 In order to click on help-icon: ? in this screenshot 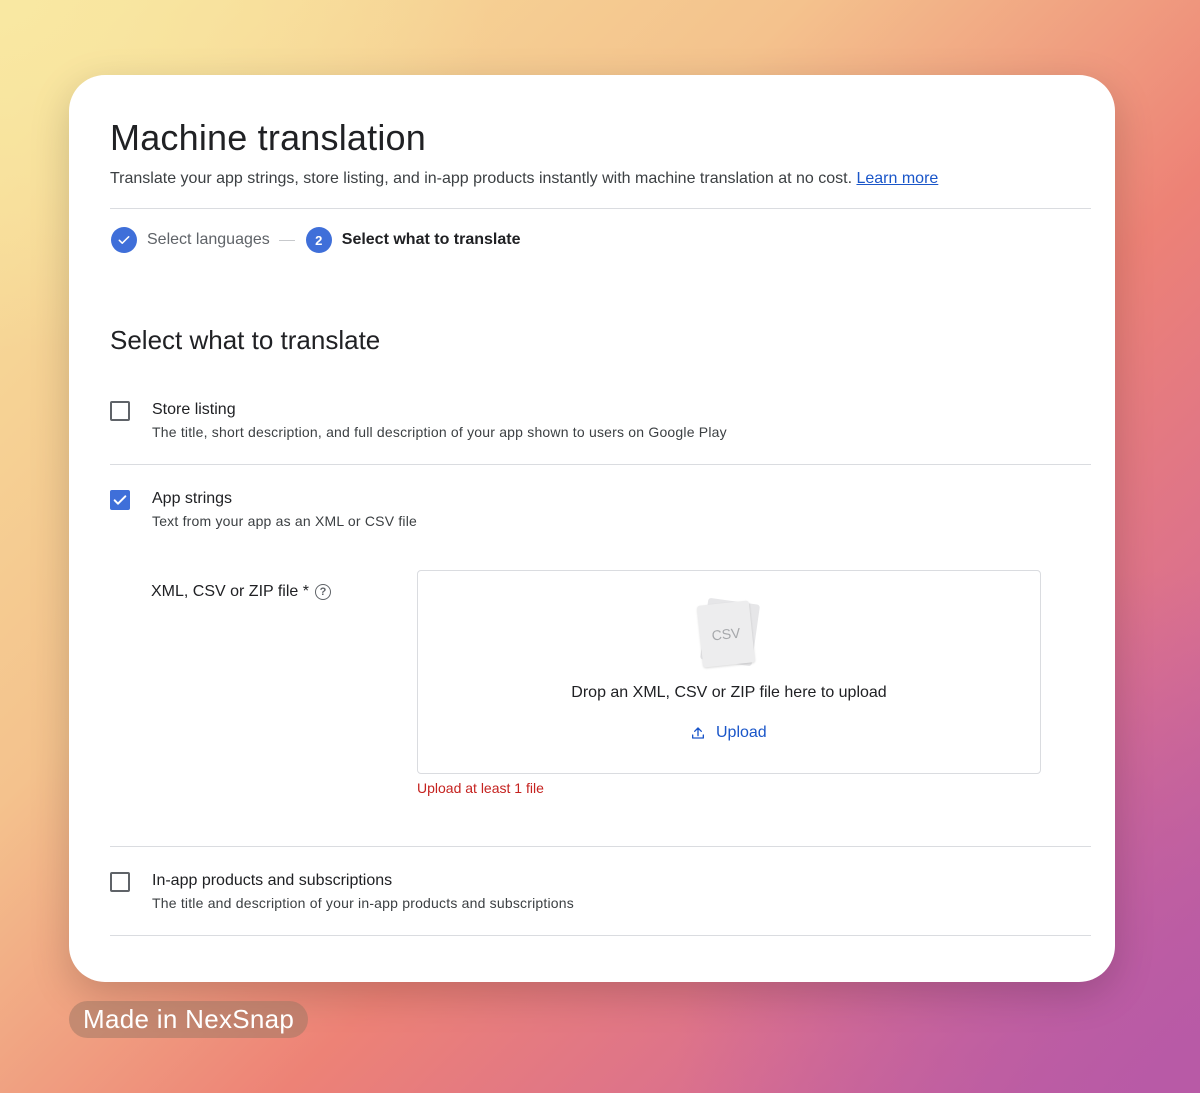, I will do `click(322, 592)`.